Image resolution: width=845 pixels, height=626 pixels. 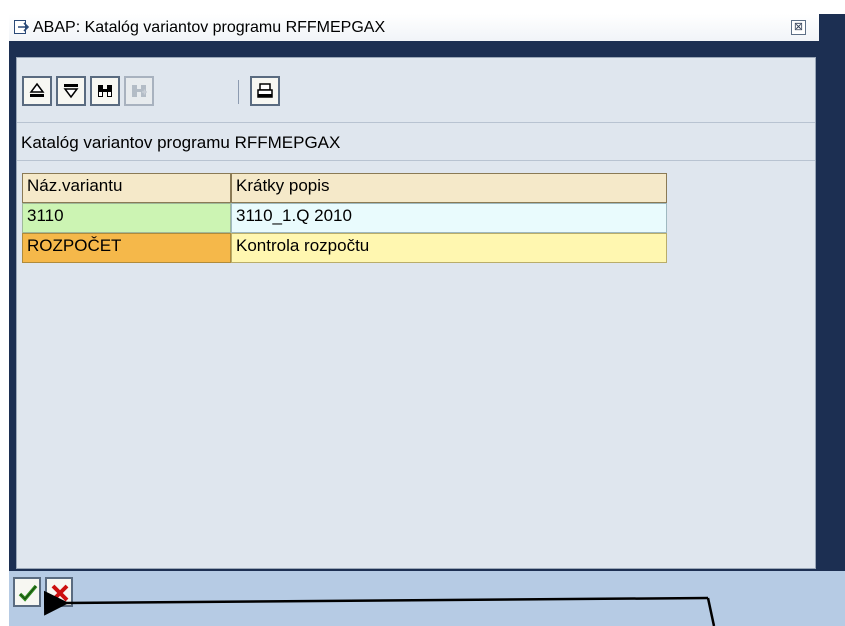 I want to click on catalog-heading-row: Katalóg variantov programu RFFMEPGAX, so click(x=416, y=141).